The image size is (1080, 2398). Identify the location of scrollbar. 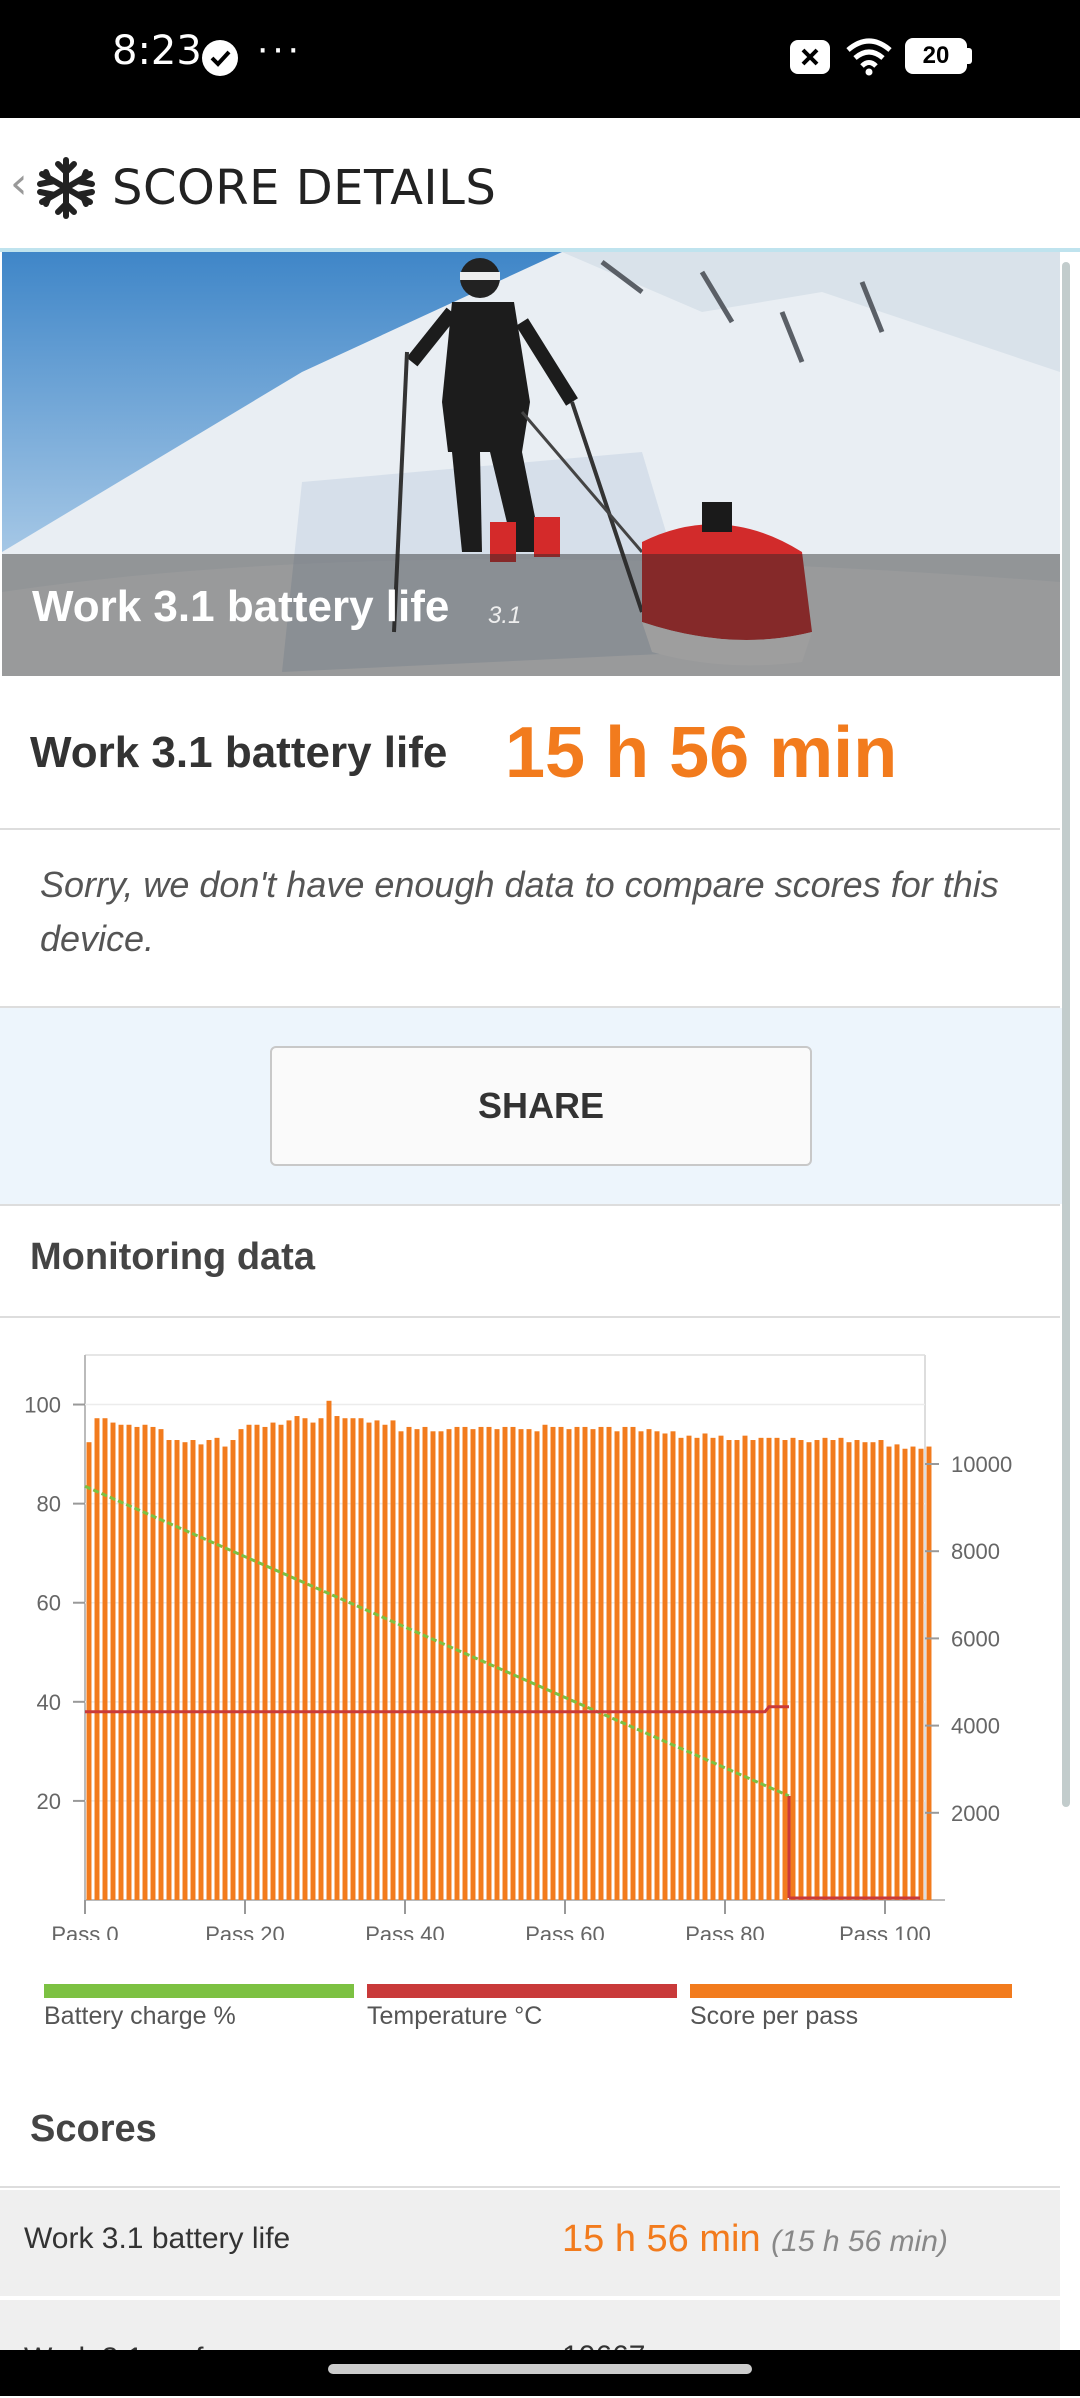
(1066, 1034).